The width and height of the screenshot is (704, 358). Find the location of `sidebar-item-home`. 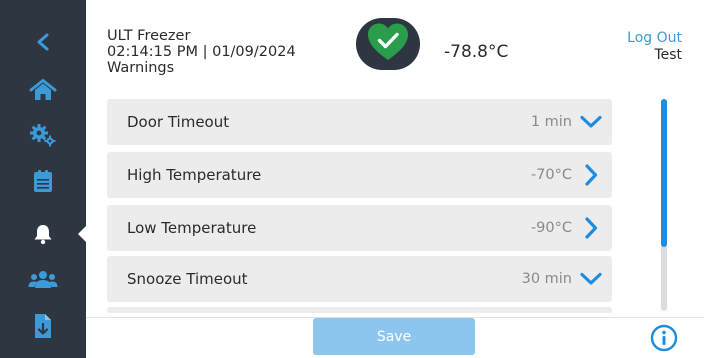

sidebar-item-home is located at coordinates (43, 90).